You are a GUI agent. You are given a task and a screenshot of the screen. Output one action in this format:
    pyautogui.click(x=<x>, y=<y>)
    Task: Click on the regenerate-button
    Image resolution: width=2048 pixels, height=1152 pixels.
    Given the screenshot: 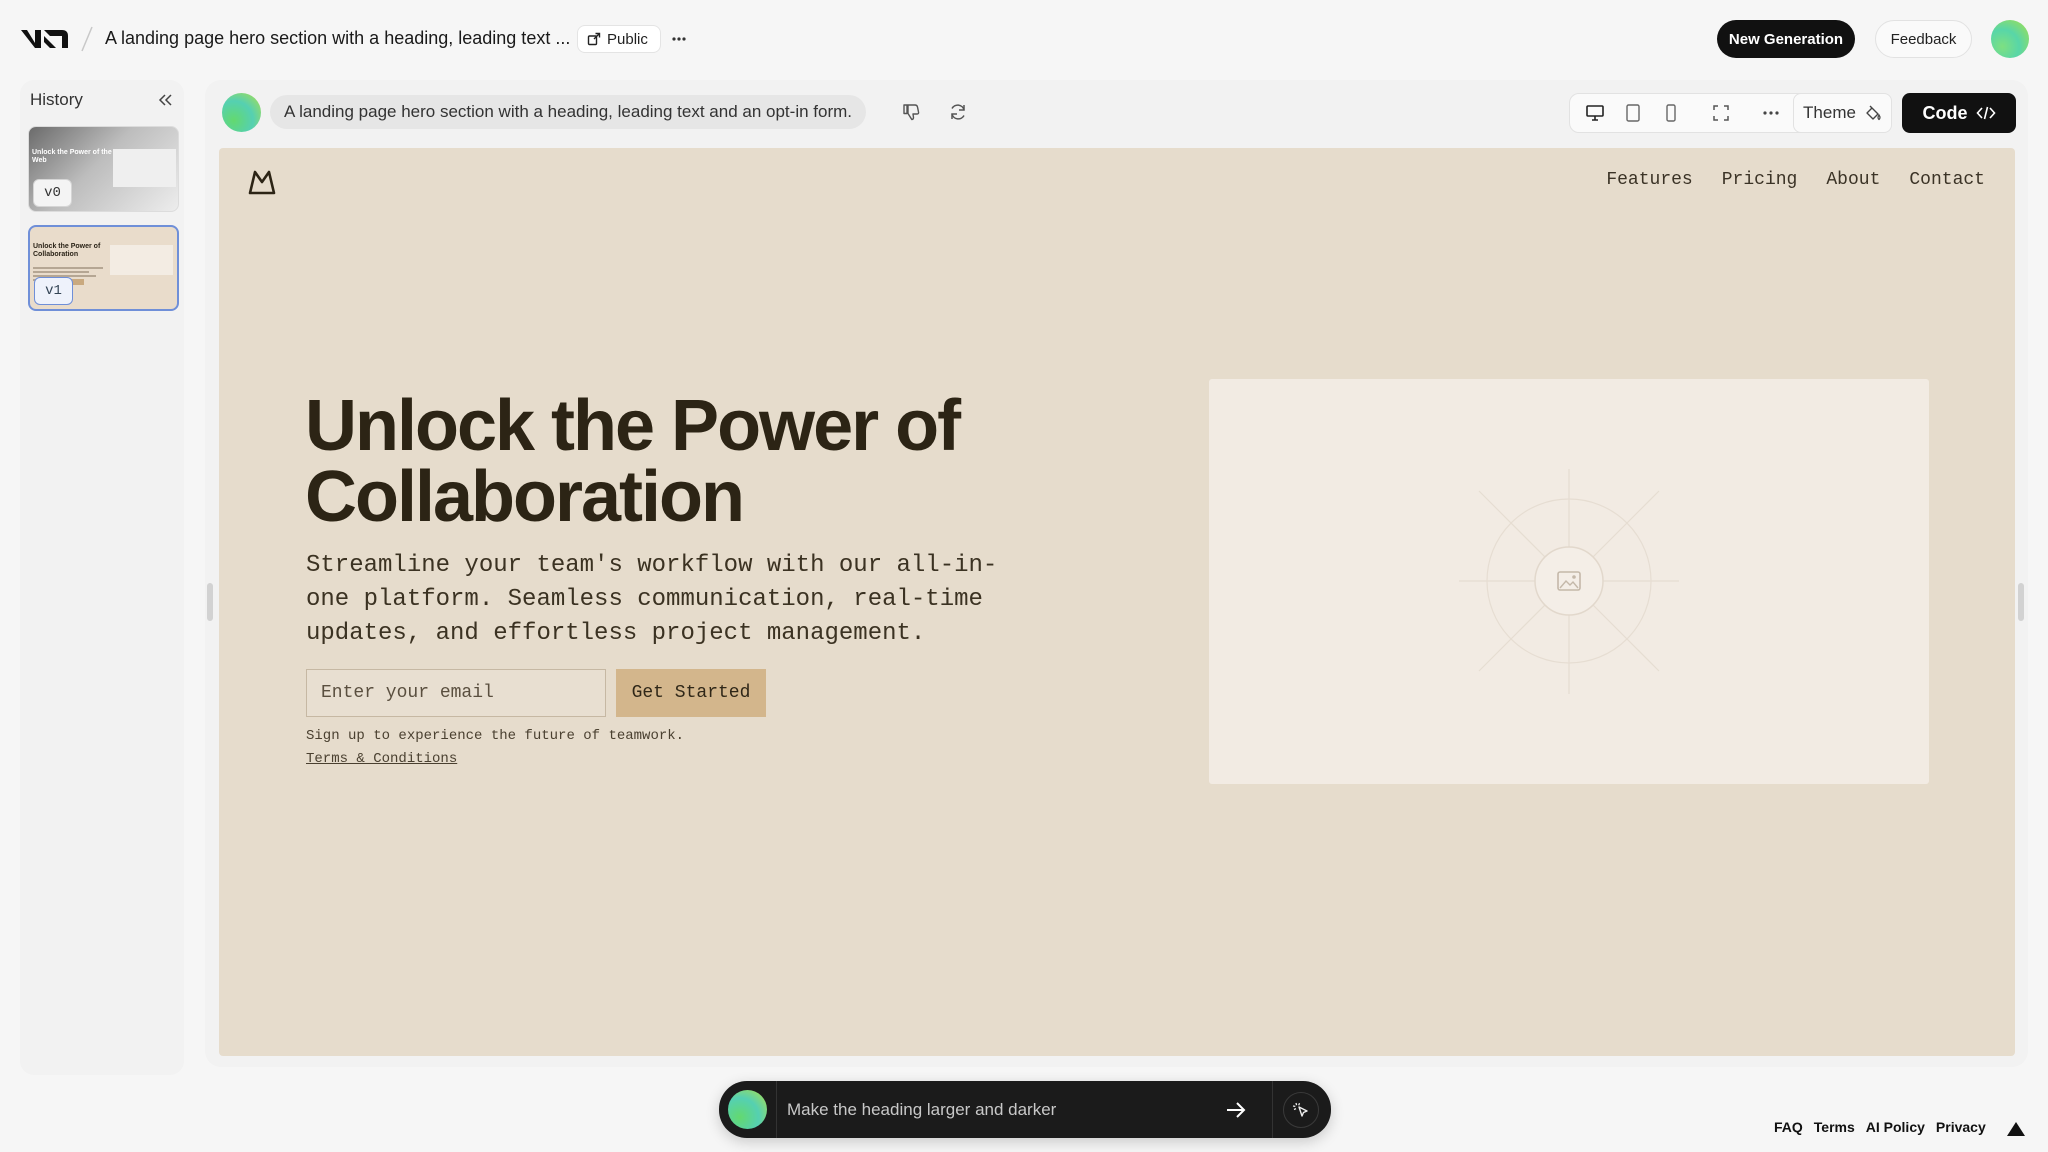 What is the action you would take?
    pyautogui.click(x=958, y=112)
    